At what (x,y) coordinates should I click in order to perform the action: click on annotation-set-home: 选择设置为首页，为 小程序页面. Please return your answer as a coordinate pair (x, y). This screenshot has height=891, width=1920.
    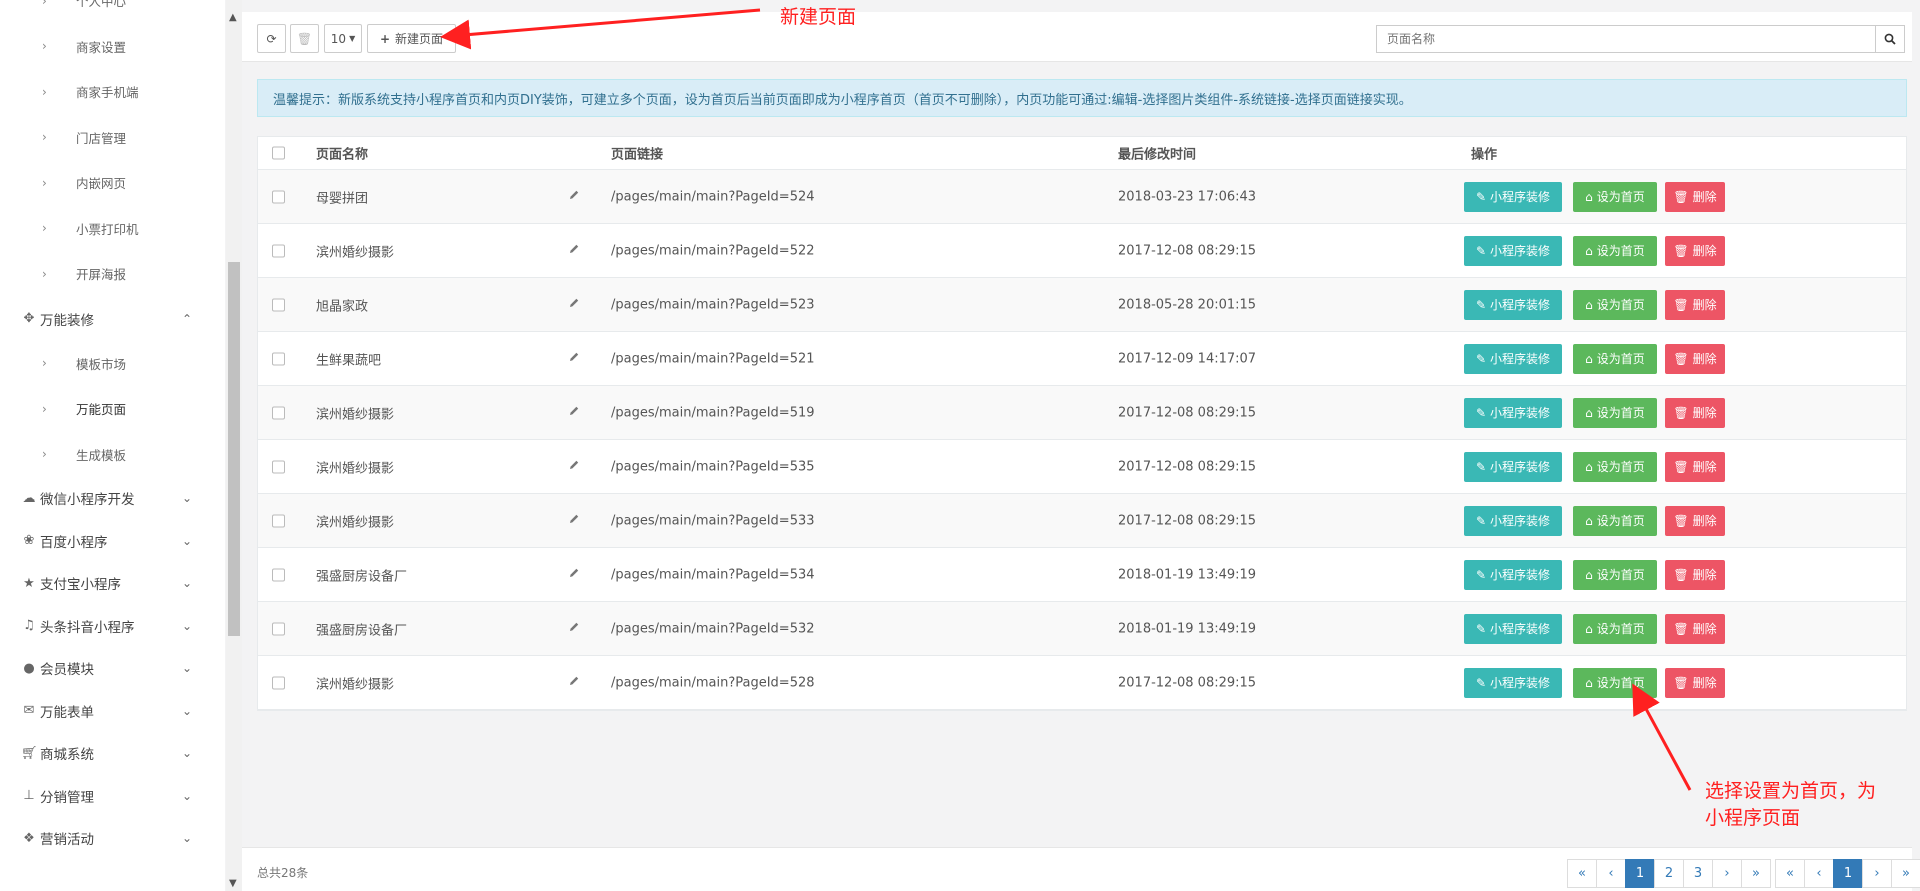
    Looking at the image, I should click on (1790, 805).